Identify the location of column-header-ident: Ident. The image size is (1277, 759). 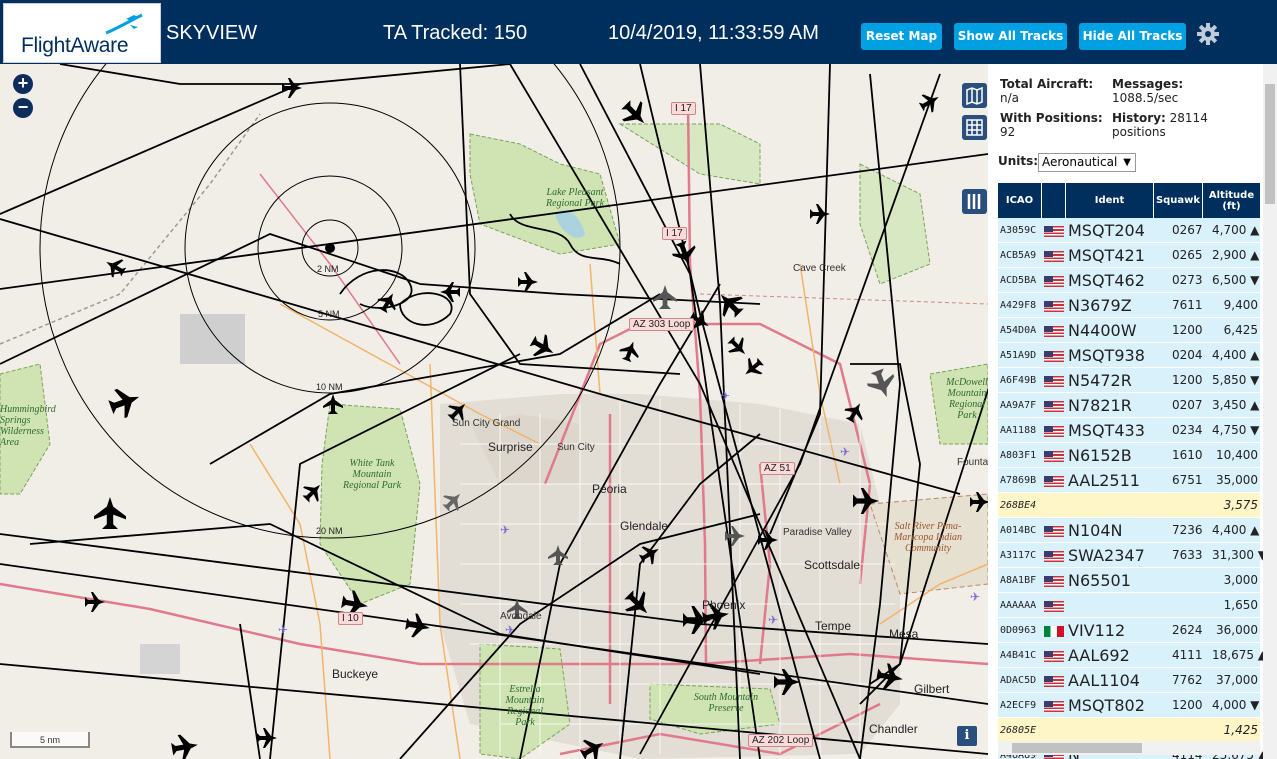
(1110, 200).